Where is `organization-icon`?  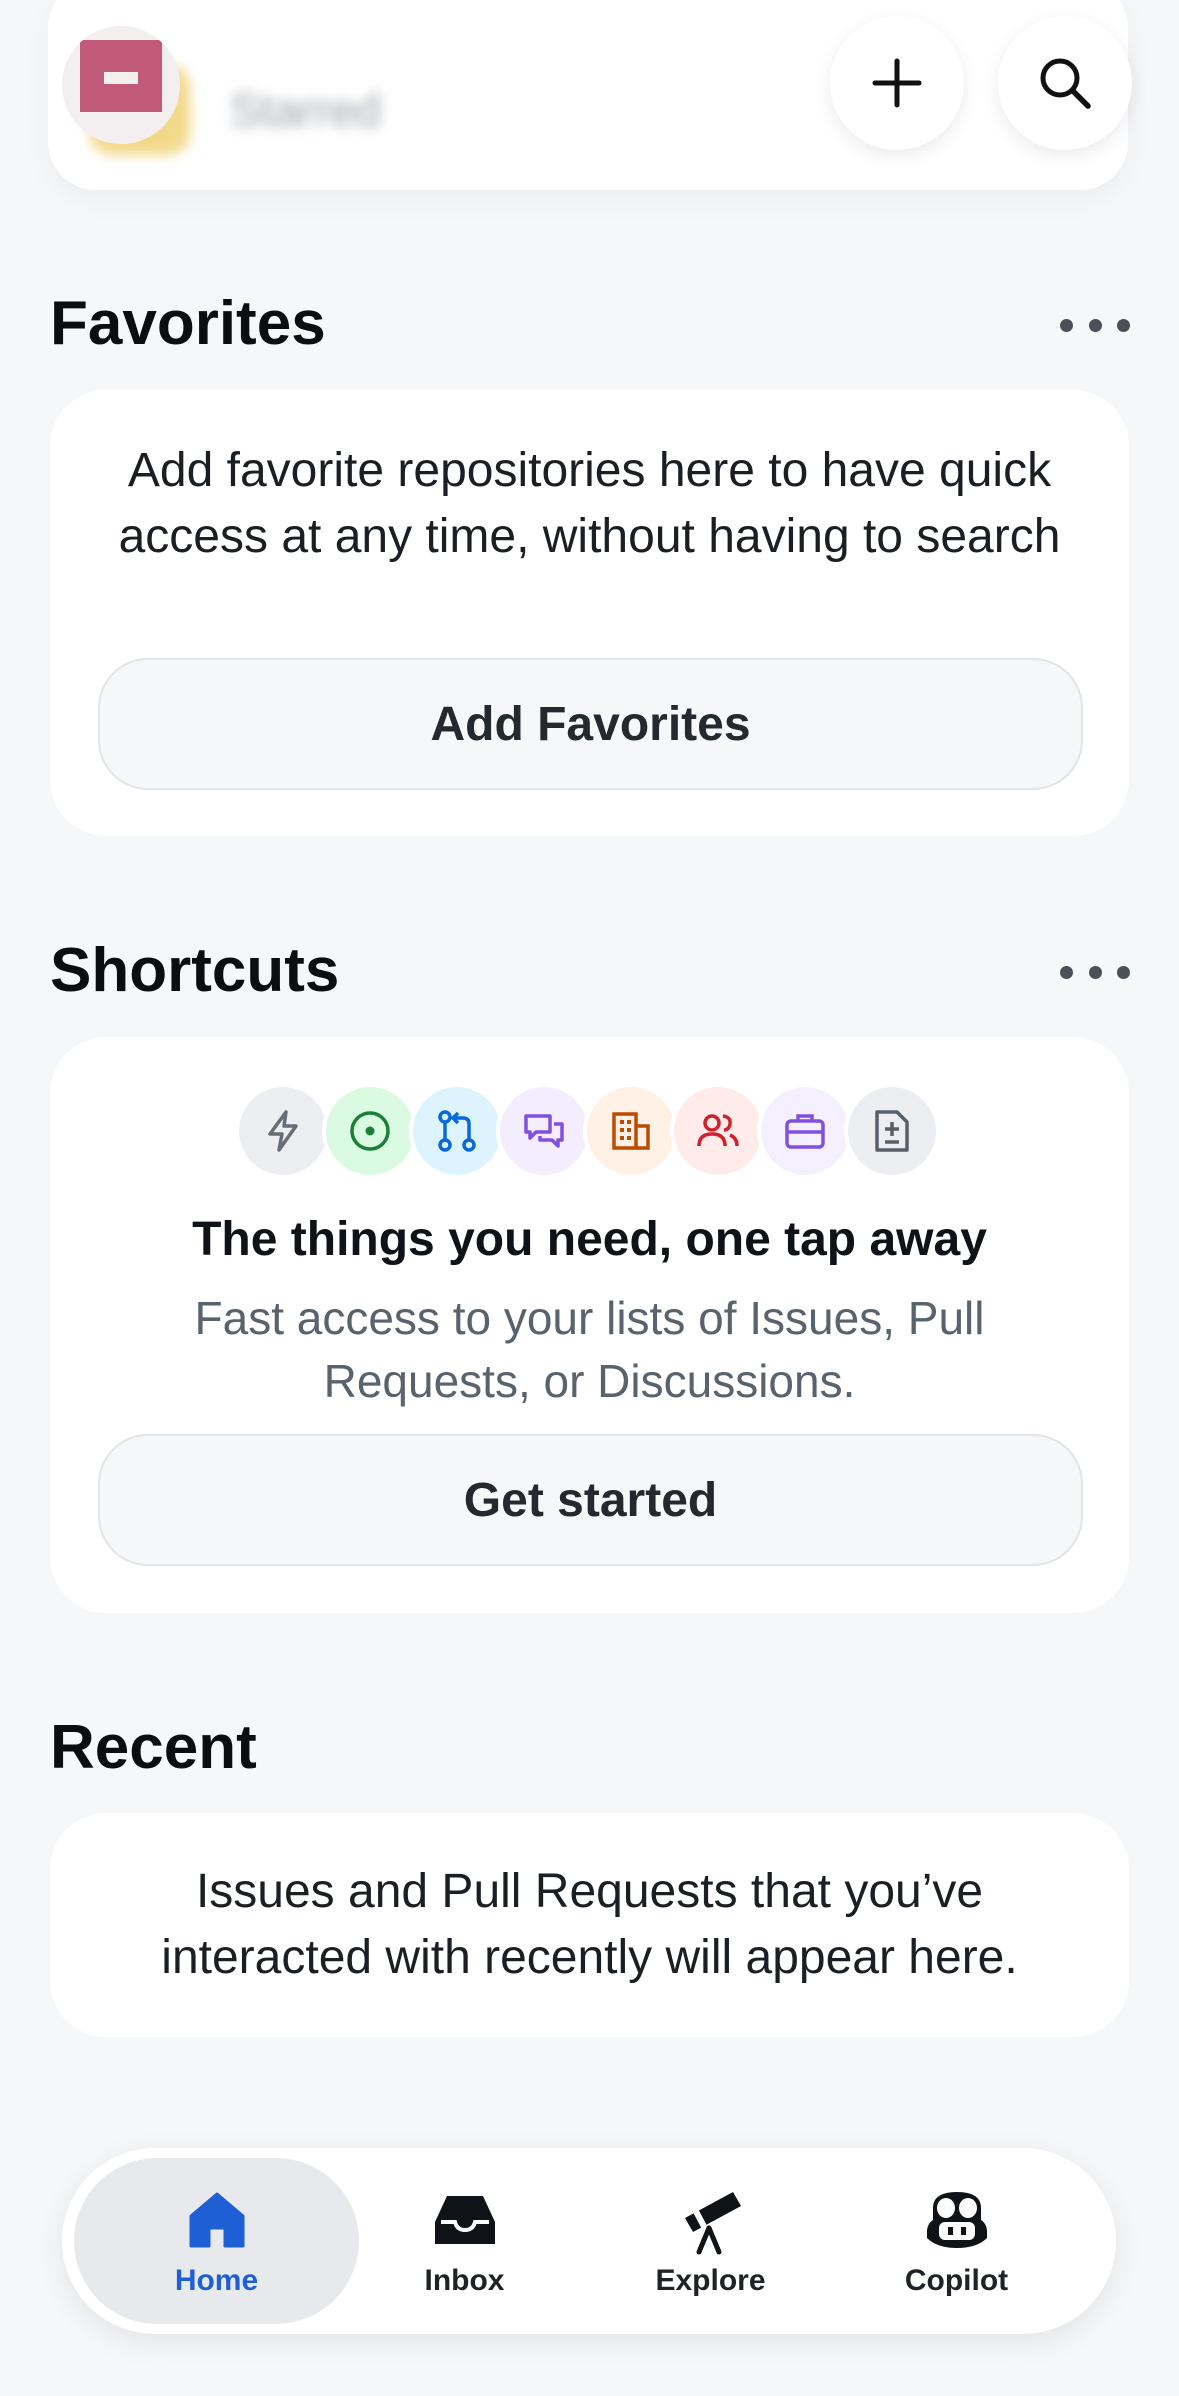
organization-icon is located at coordinates (631, 1131).